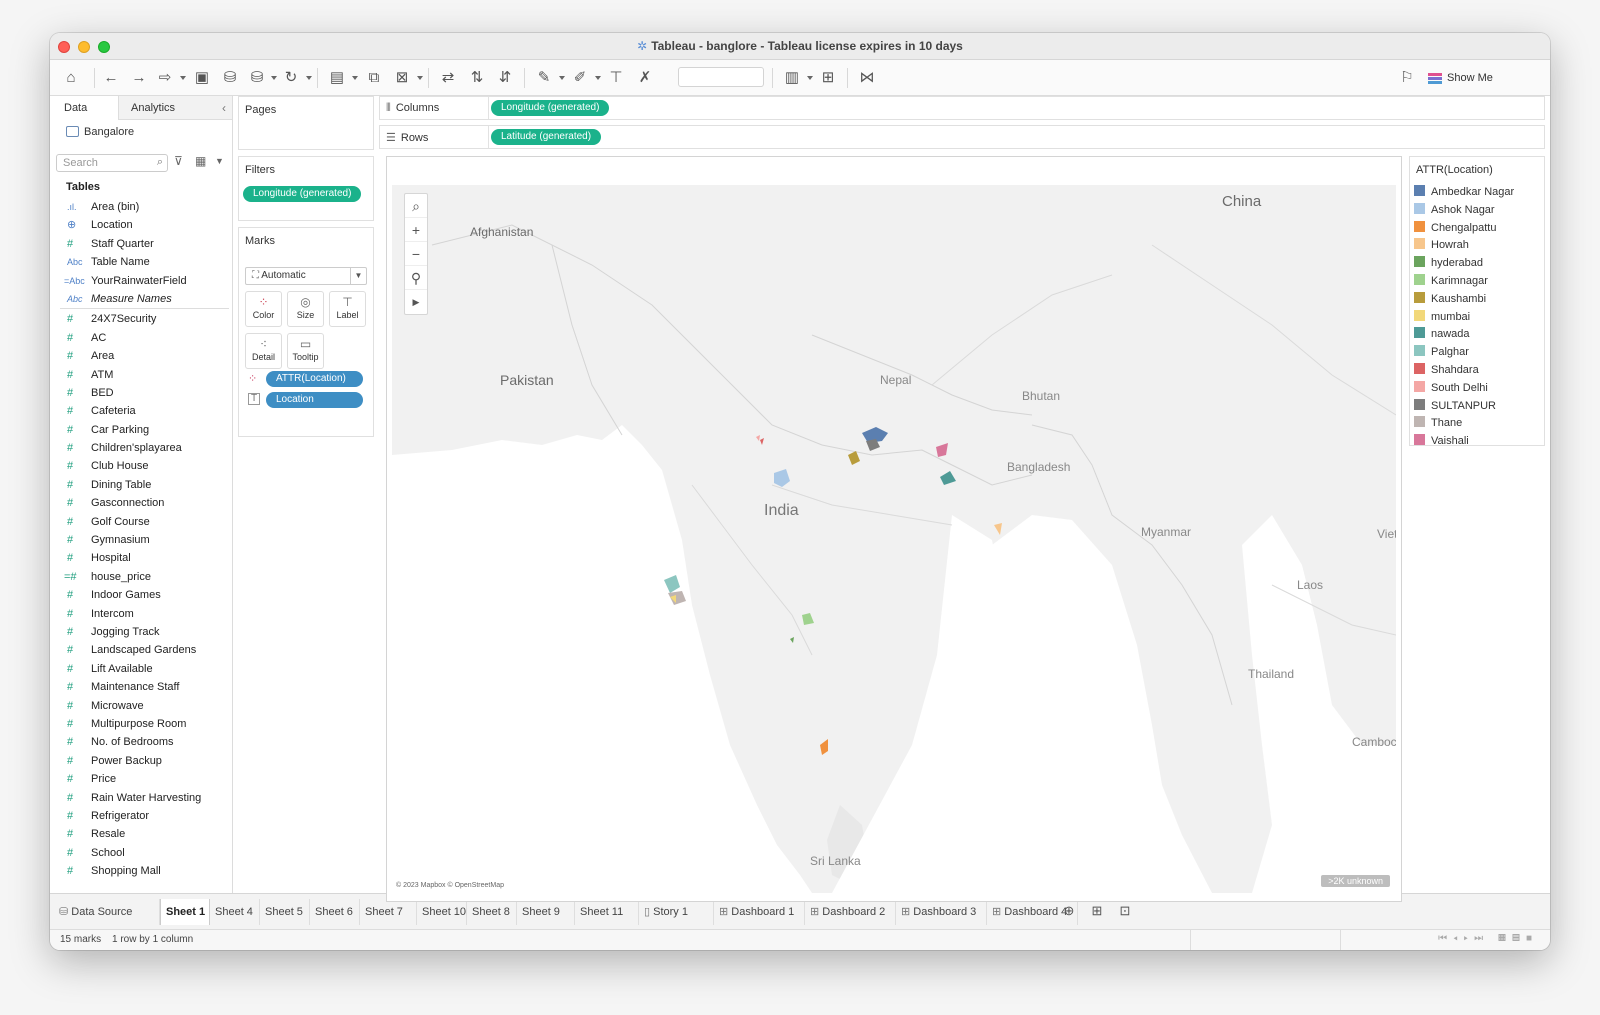 This screenshot has height=1015, width=1600. I want to click on mark-south-delhi, so click(758, 438).